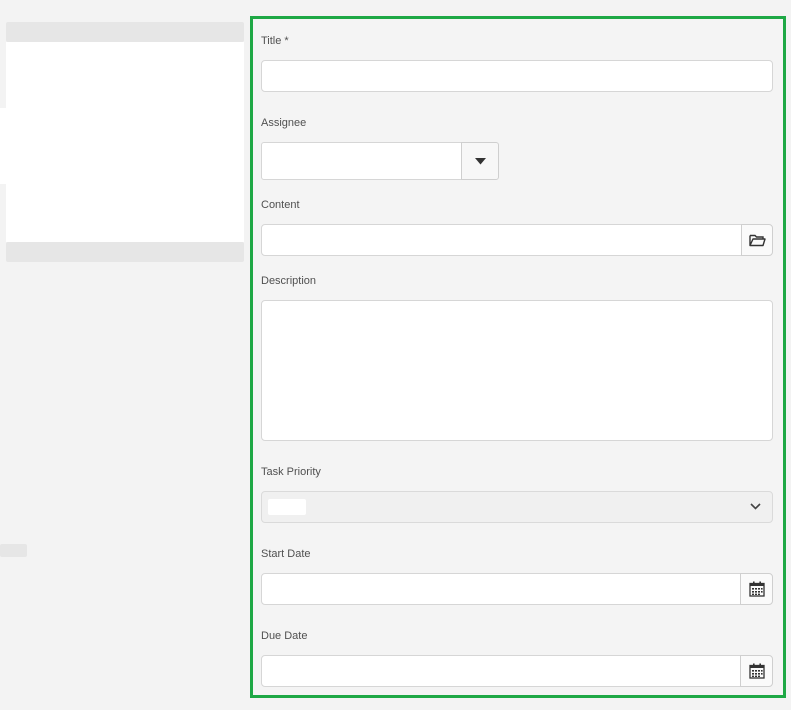 The width and height of the screenshot is (791, 710). Describe the element at coordinates (284, 636) in the screenshot. I see `due-date-label: Due Date` at that location.